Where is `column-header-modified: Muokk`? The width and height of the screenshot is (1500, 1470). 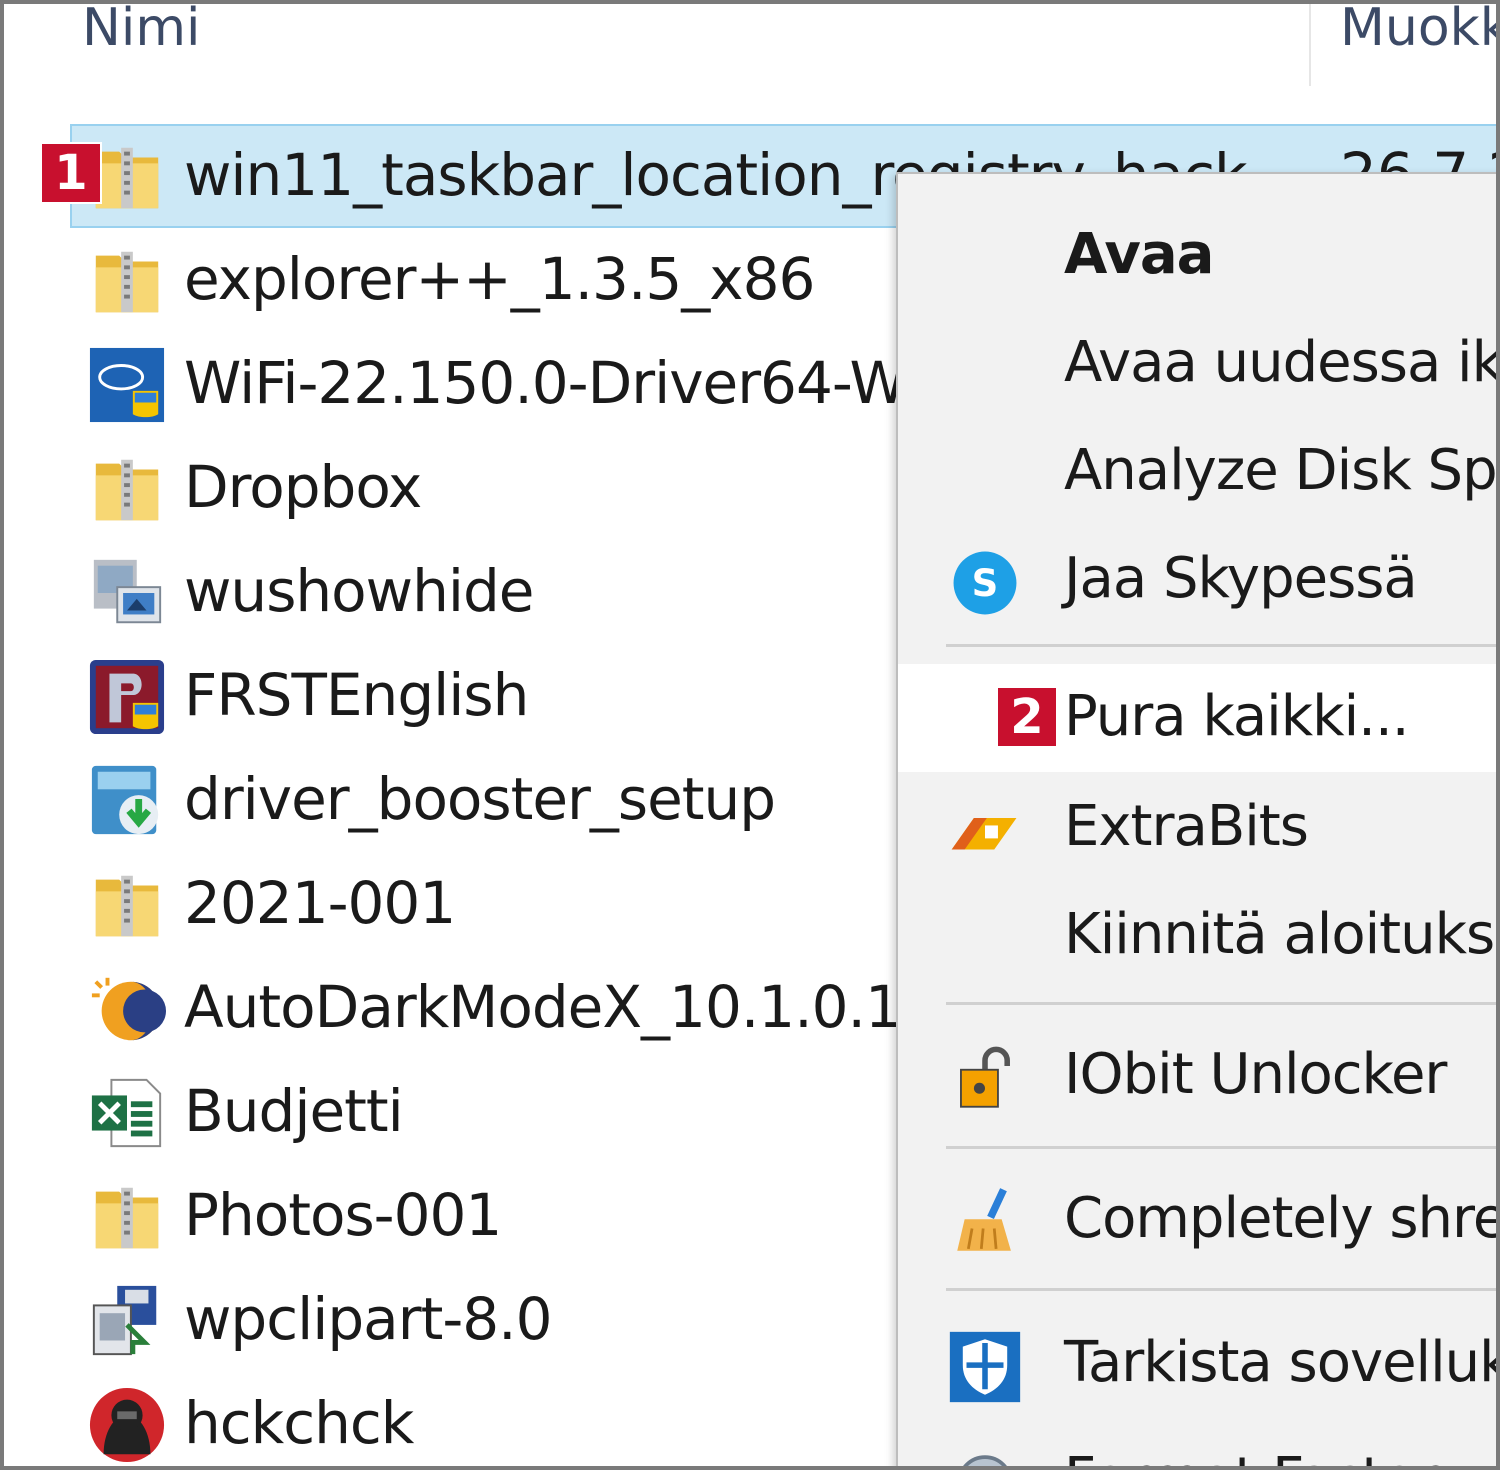
column-header-modified: Muokk is located at coordinates (1418, 31).